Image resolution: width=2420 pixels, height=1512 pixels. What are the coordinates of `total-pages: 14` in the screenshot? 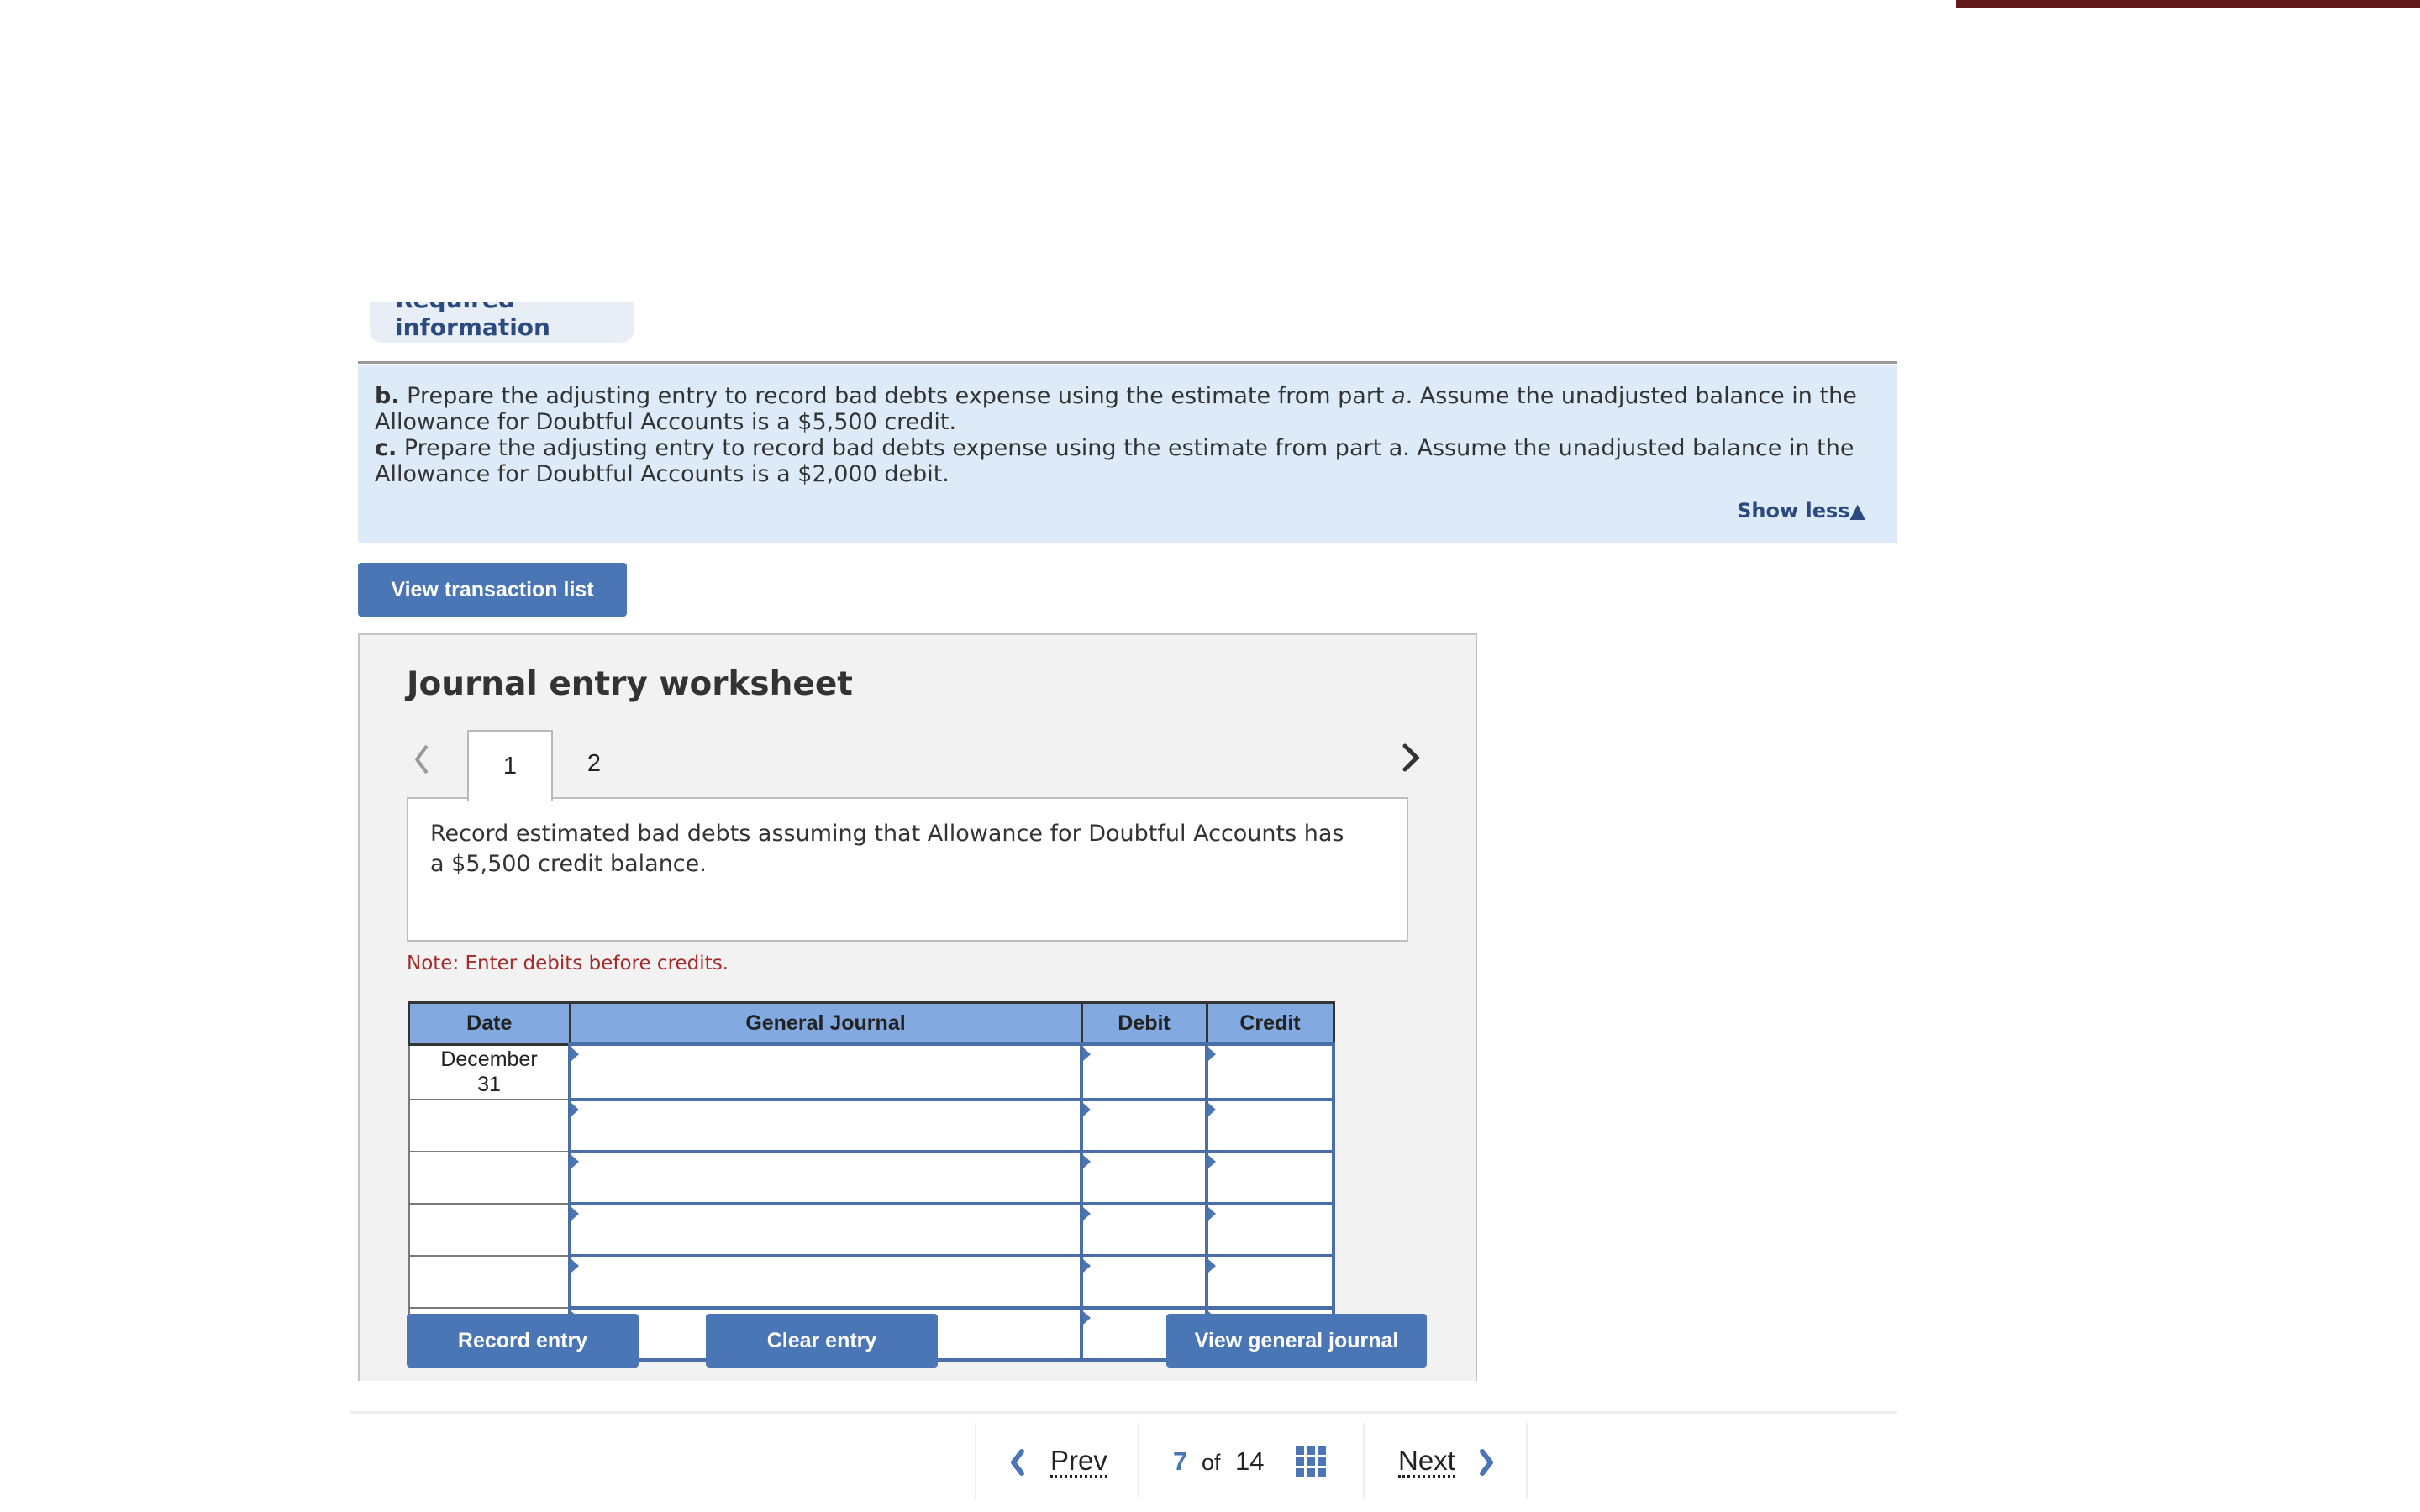 It's located at (1250, 1461).